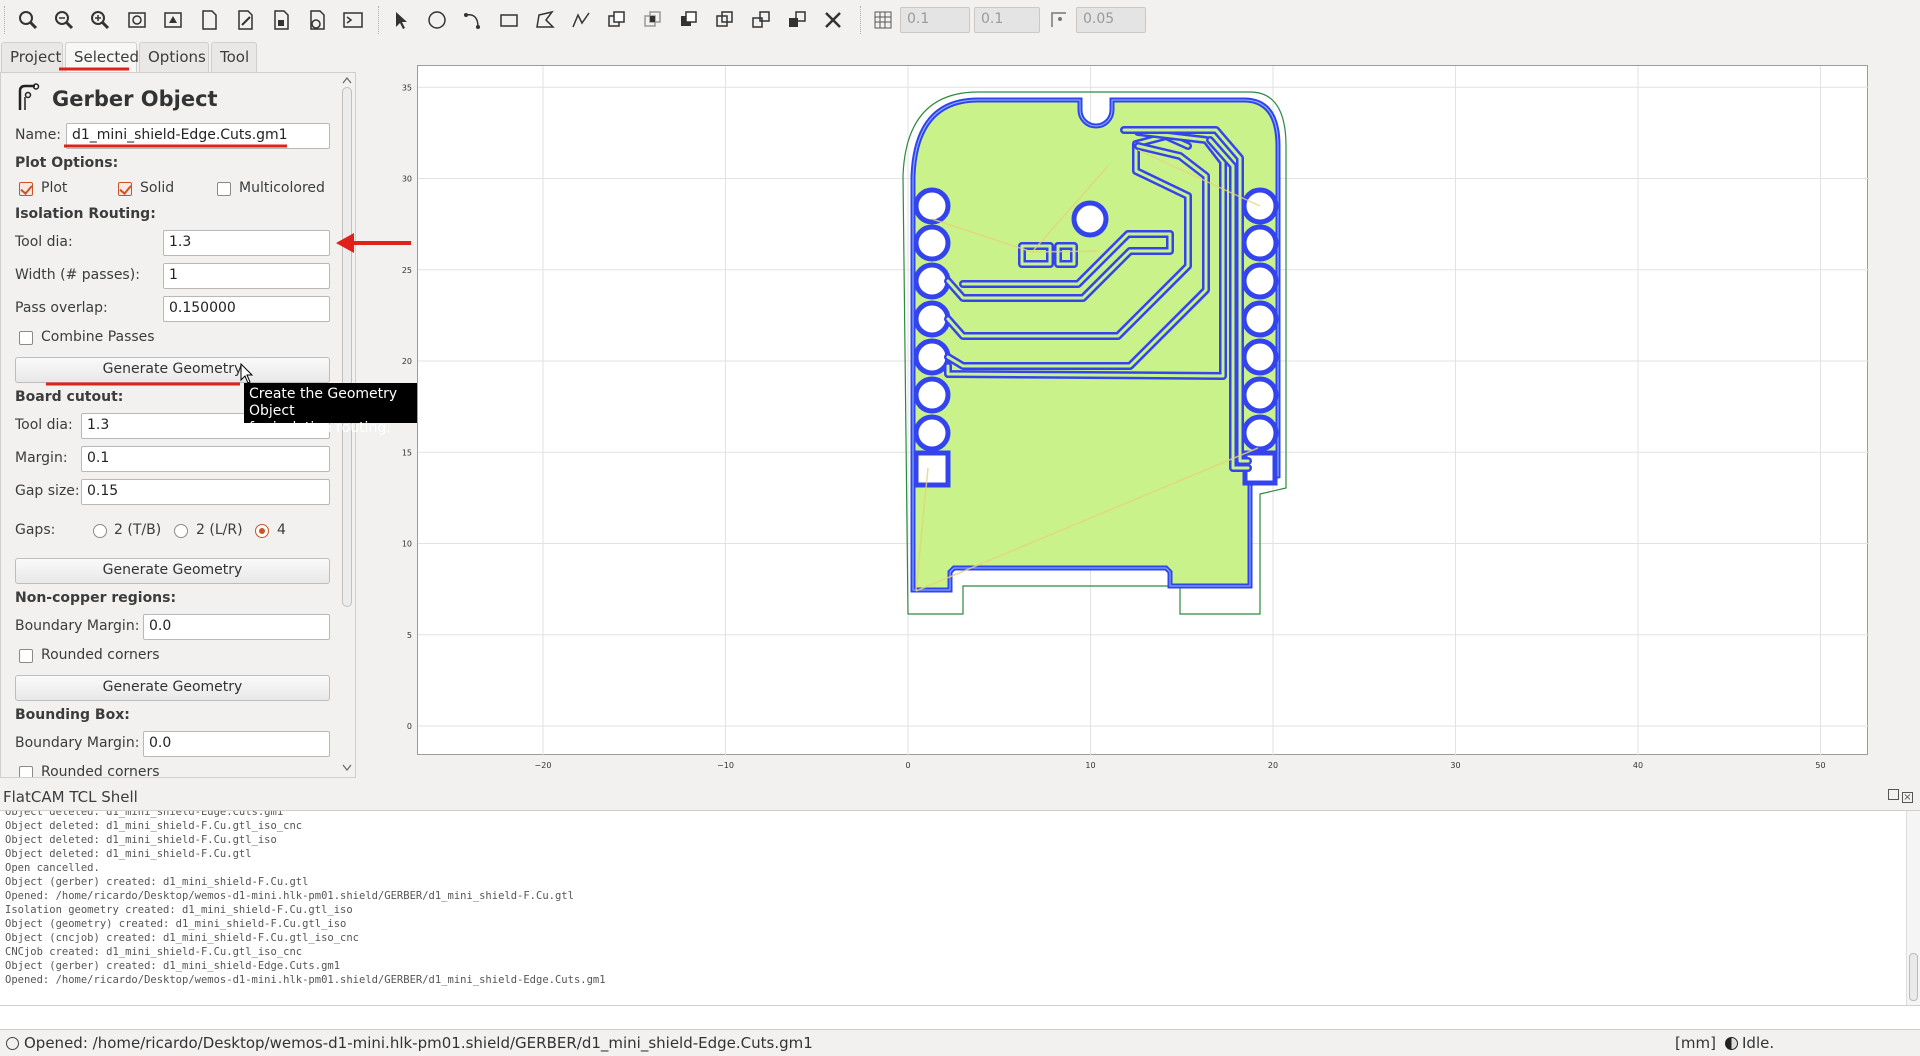 The height and width of the screenshot is (1056, 1920). Describe the element at coordinates (26, 338) in the screenshot. I see `combine-passes-checkbox` at that location.